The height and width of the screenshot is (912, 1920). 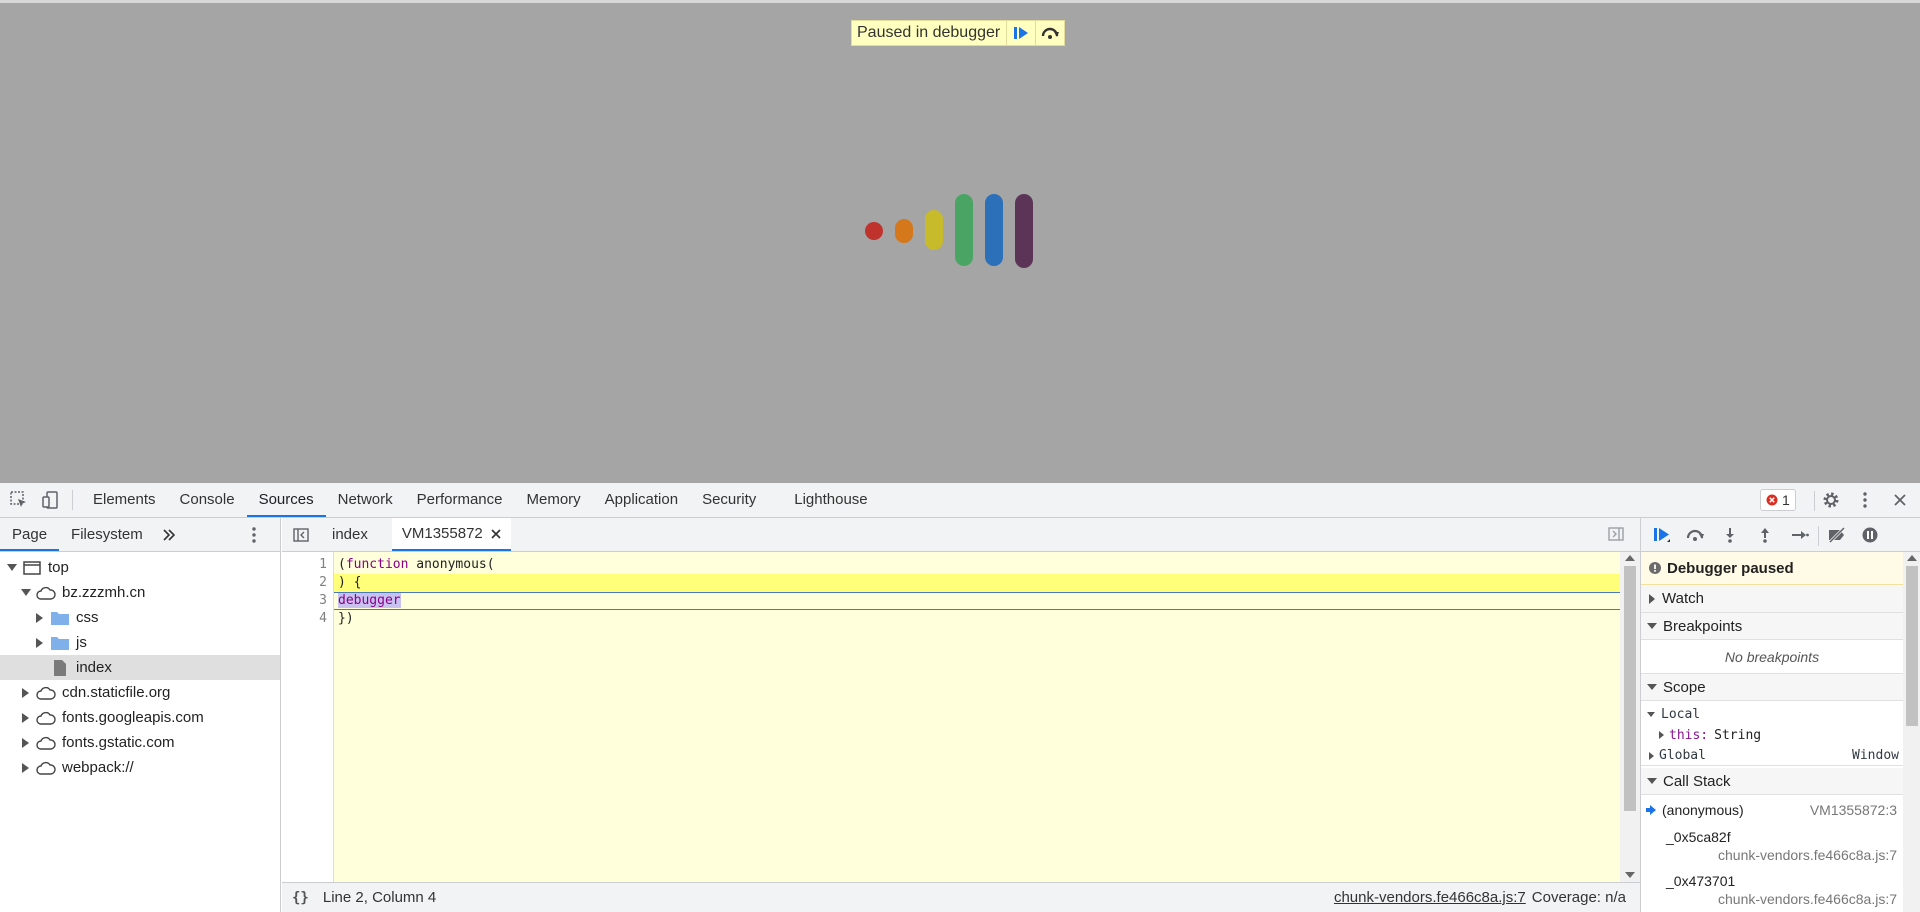 I want to click on tab-console: Console, so click(x=207, y=500).